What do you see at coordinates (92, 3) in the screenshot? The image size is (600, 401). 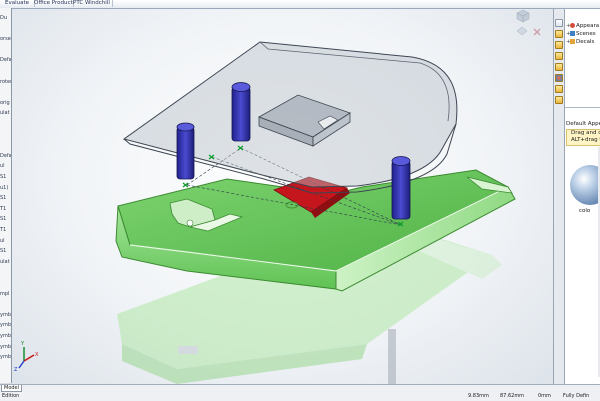 I see `tab-ptc-windchill: PTC Windchill` at bounding box center [92, 3].